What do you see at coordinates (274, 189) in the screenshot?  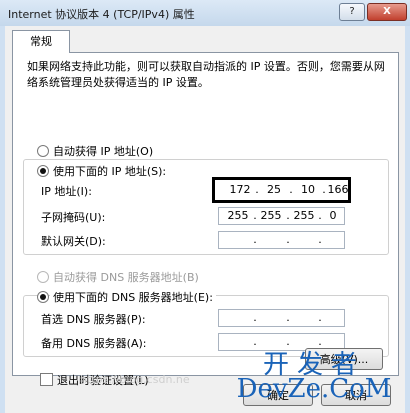 I see `ip-octet-2: 25` at bounding box center [274, 189].